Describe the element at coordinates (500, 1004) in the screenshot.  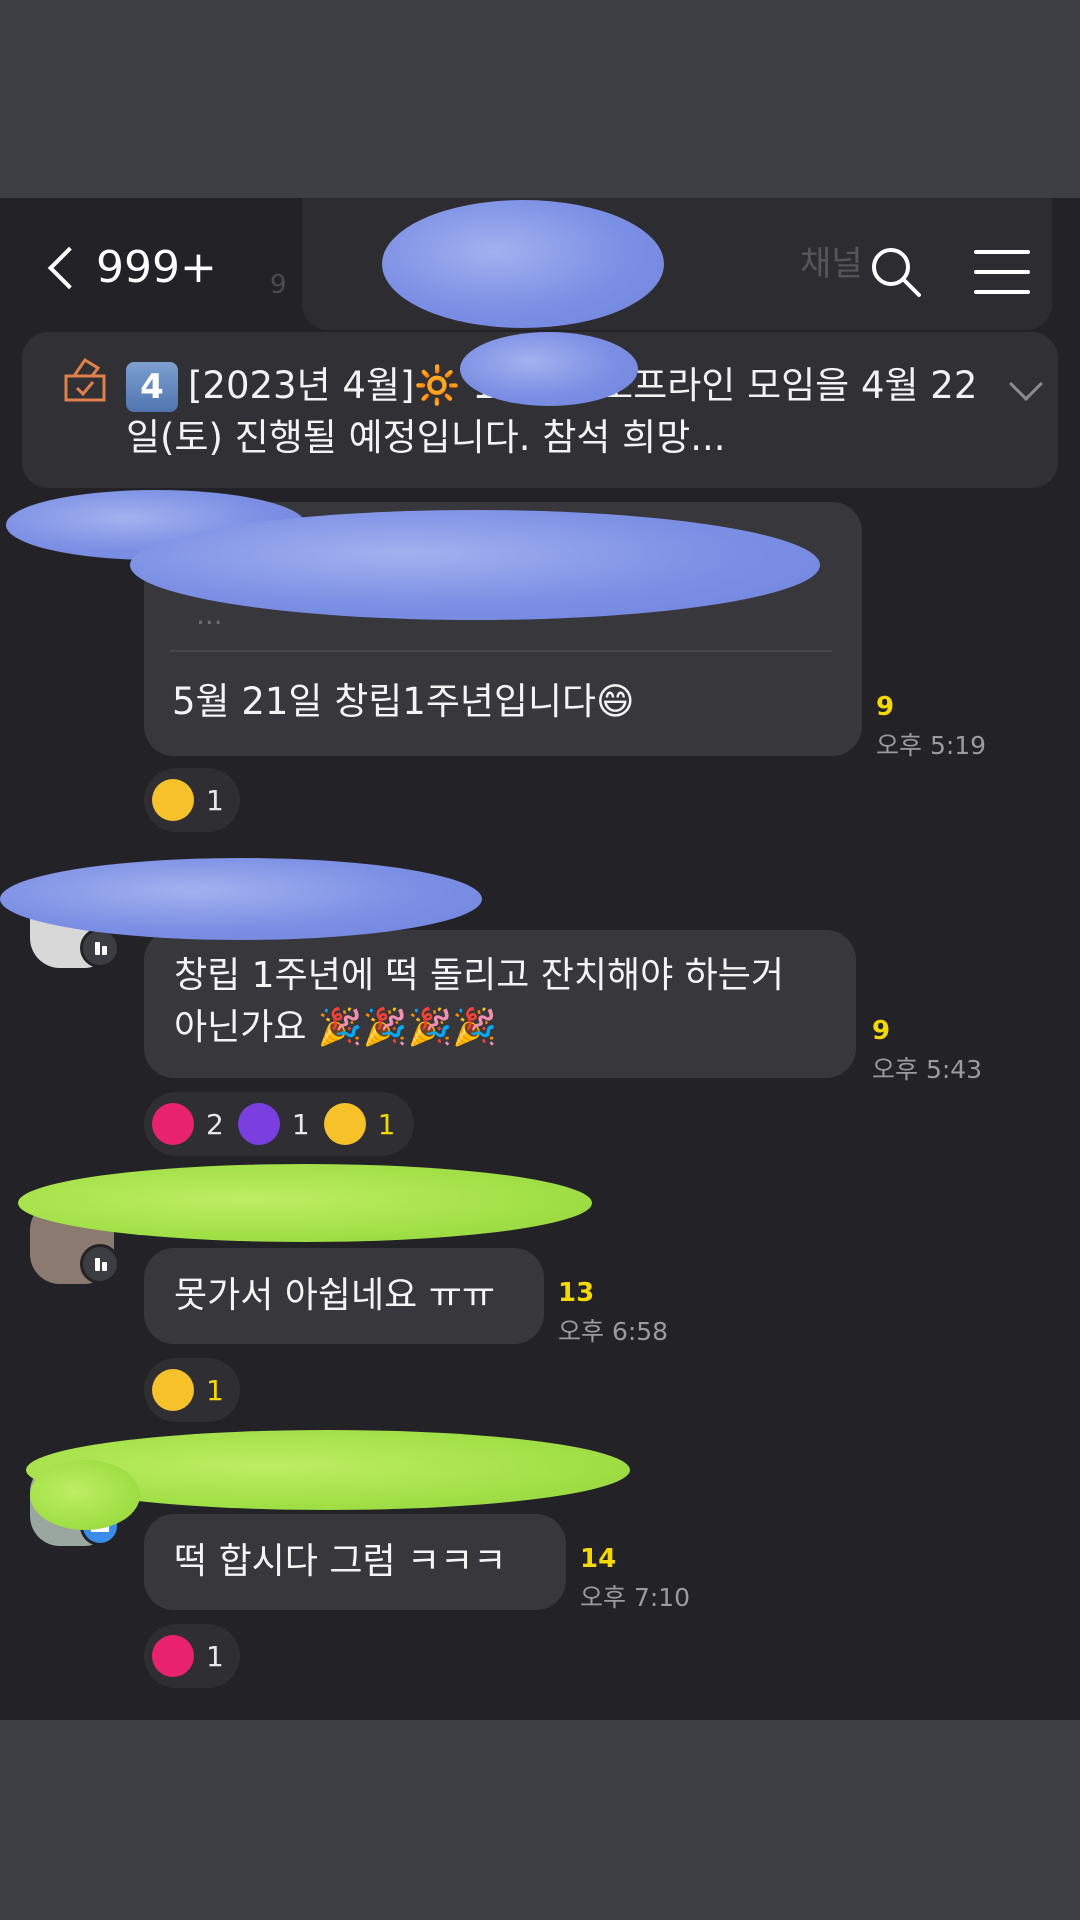
I see `message-bubble: 창립 1주년에 떡 돌리고 잔치해야 하는거 아닌가요 🎉🎉🎉🎉` at that location.